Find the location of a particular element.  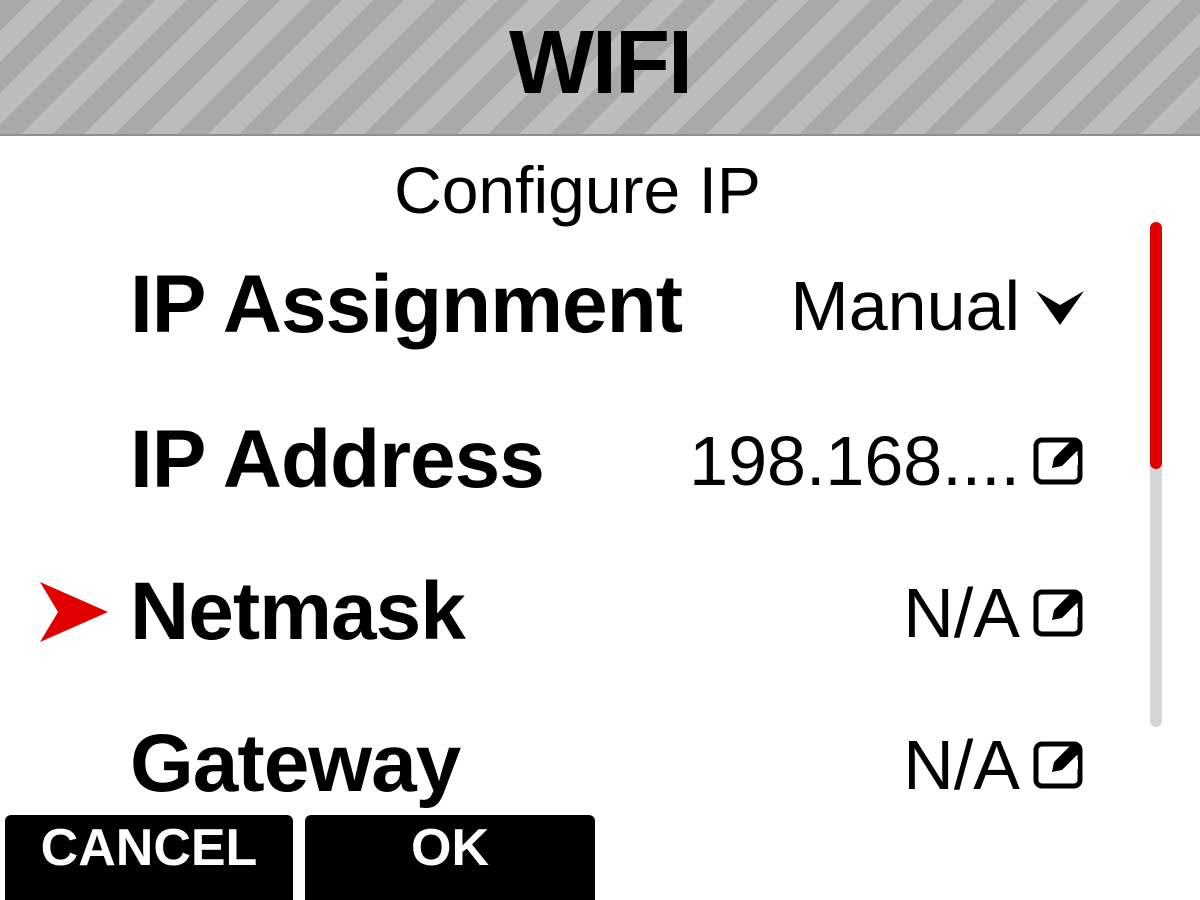

dropdown-chevron-icon is located at coordinates (1060, 305).